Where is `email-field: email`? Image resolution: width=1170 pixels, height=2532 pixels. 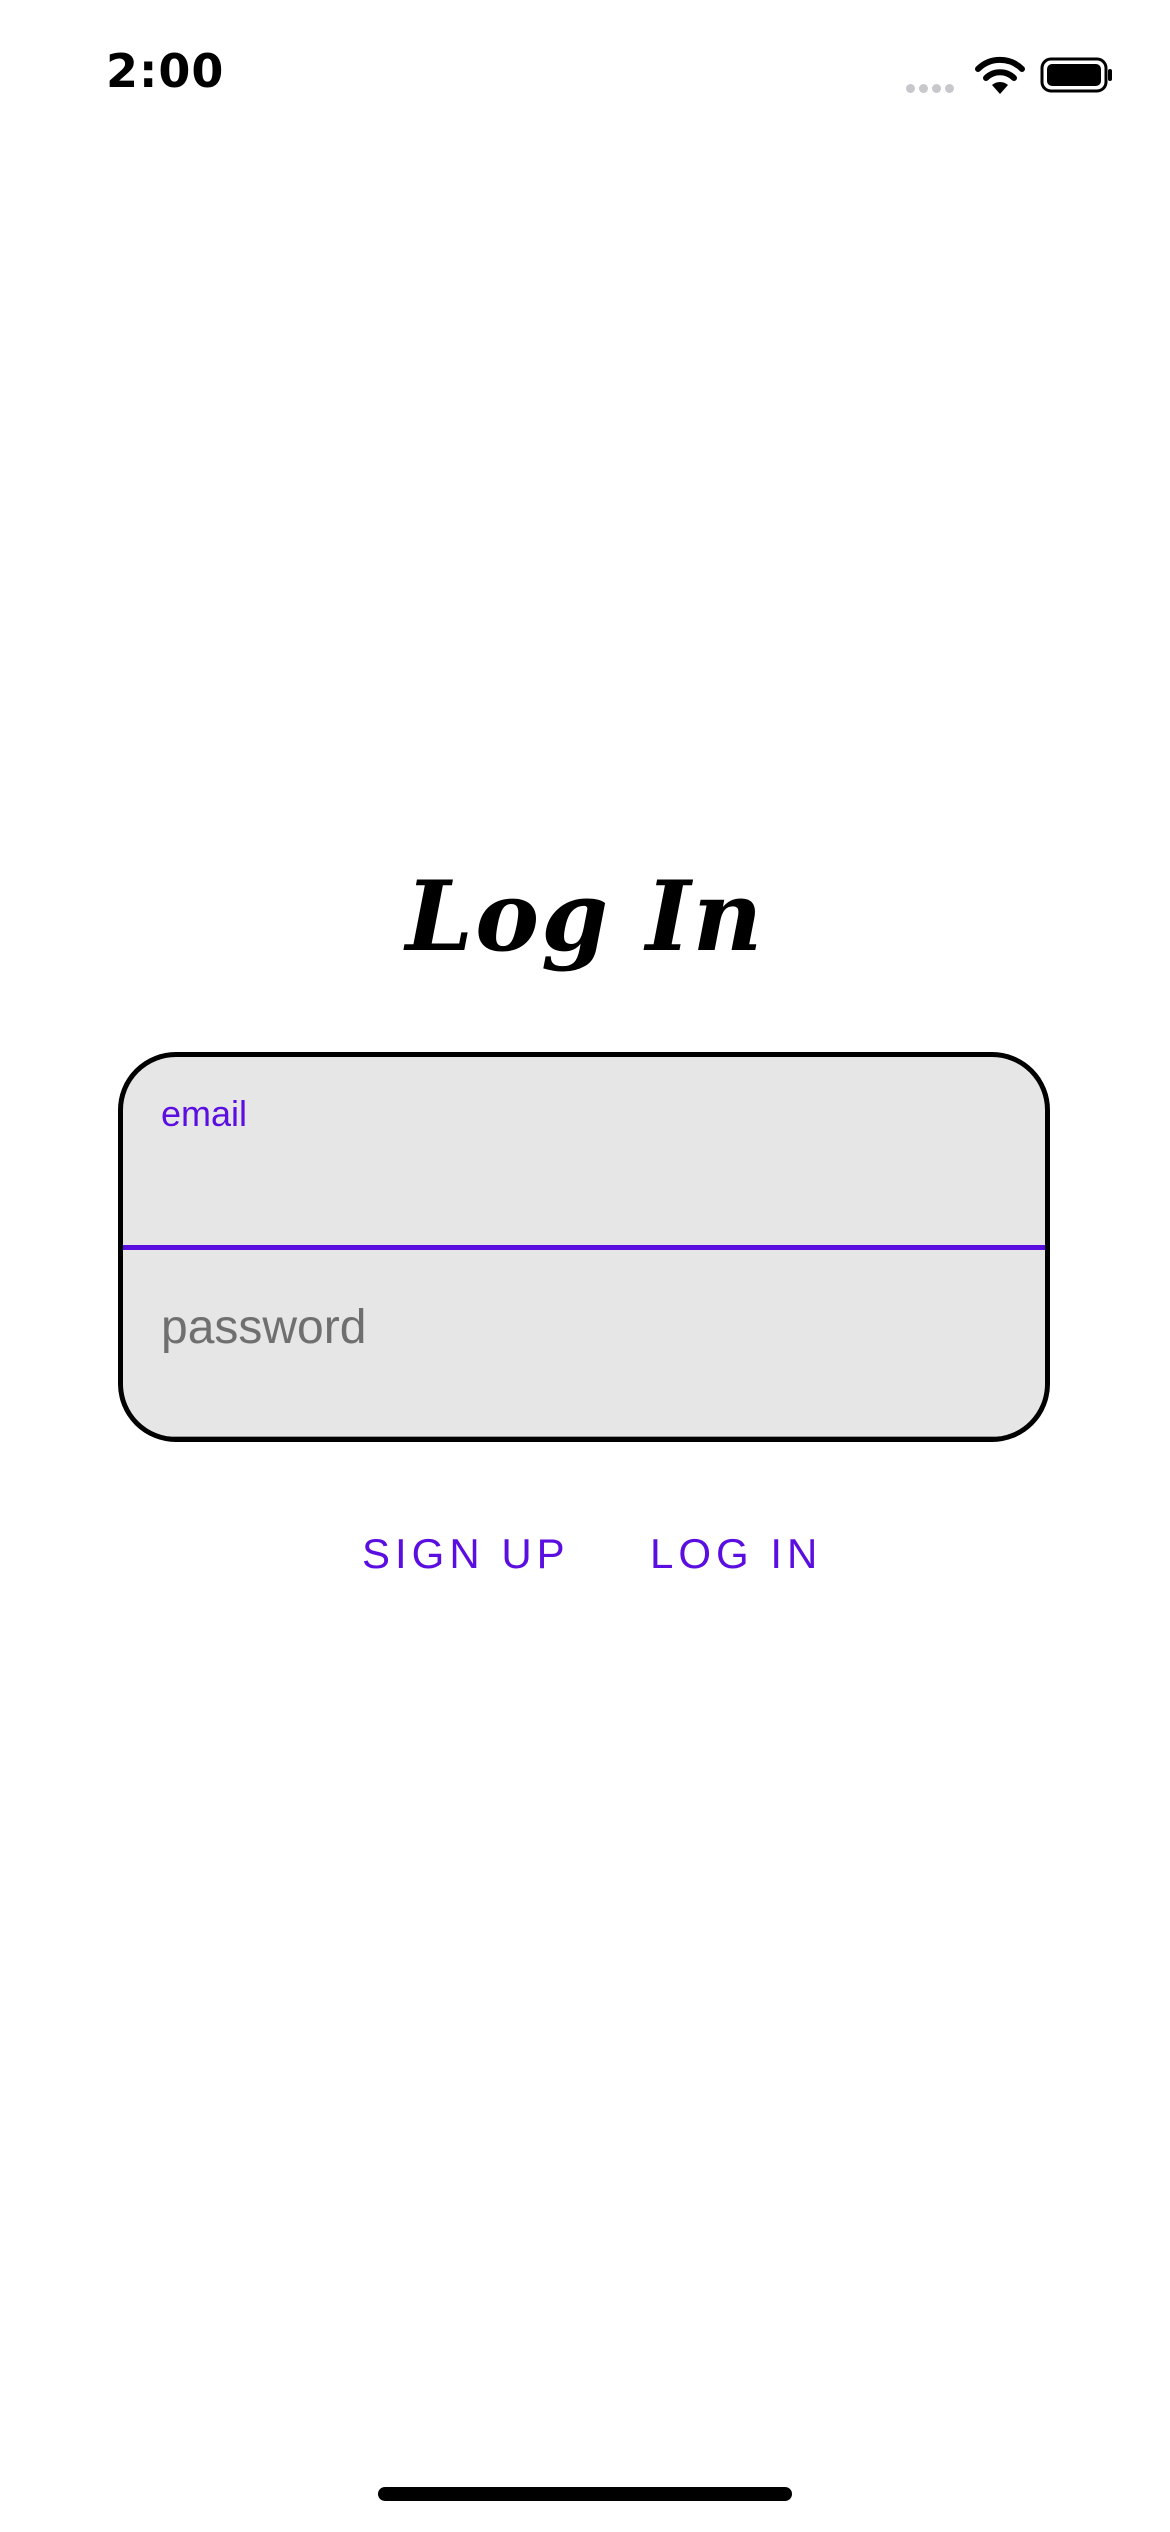 email-field: email is located at coordinates (584, 1154).